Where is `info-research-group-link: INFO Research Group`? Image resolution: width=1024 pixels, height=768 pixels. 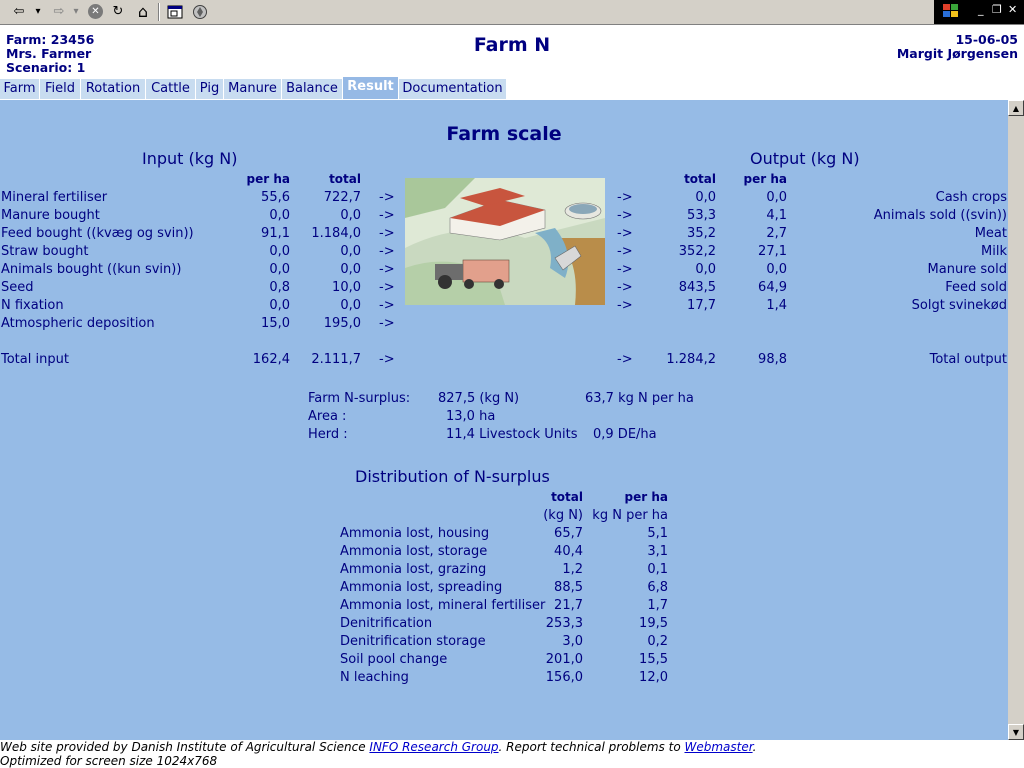
info-research-group-link: INFO Research Group is located at coordinates (433, 747).